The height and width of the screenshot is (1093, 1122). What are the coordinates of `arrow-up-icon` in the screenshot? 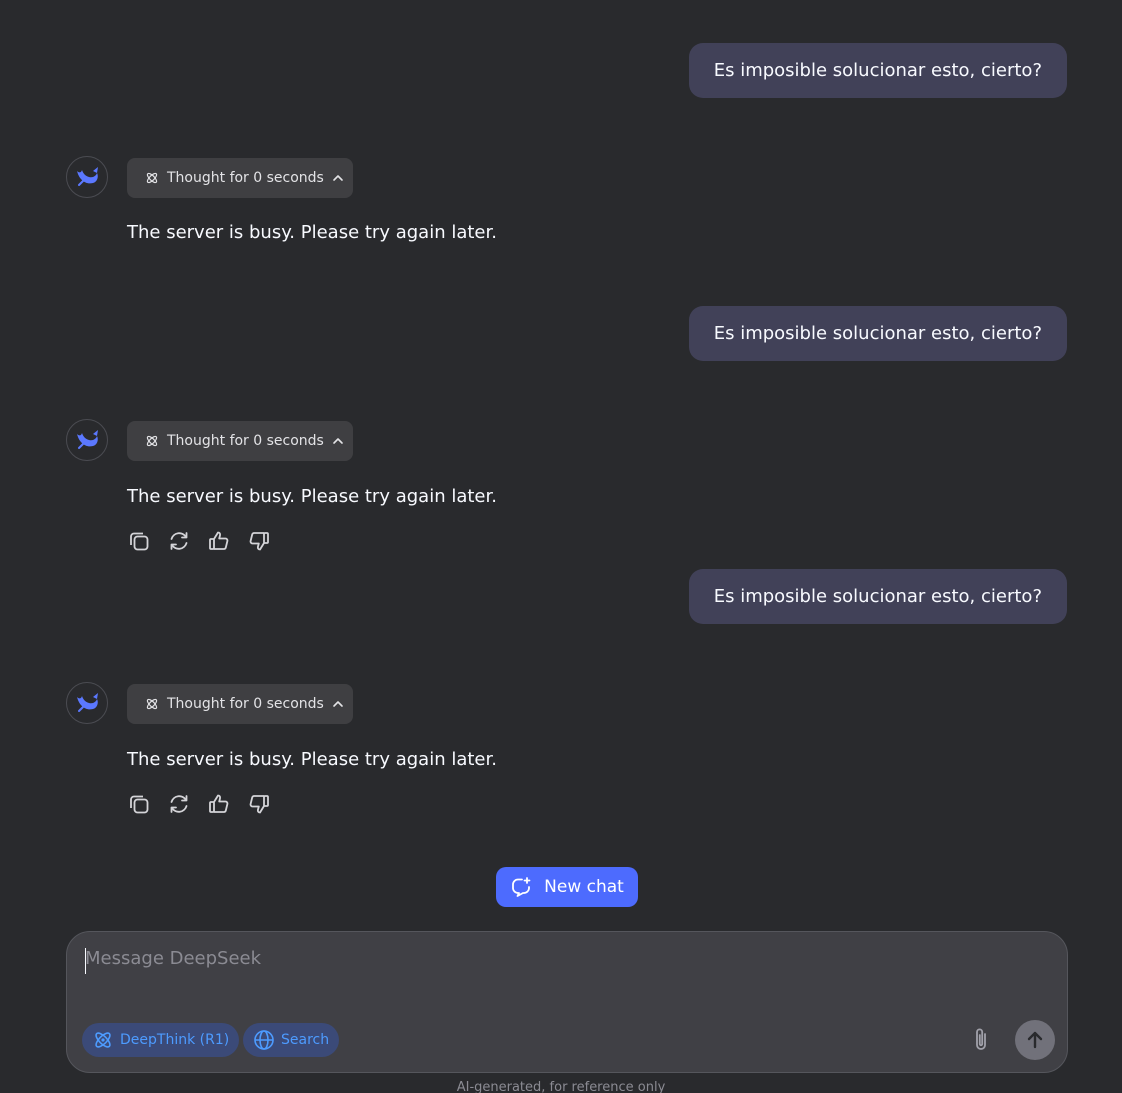 It's located at (1035, 1040).